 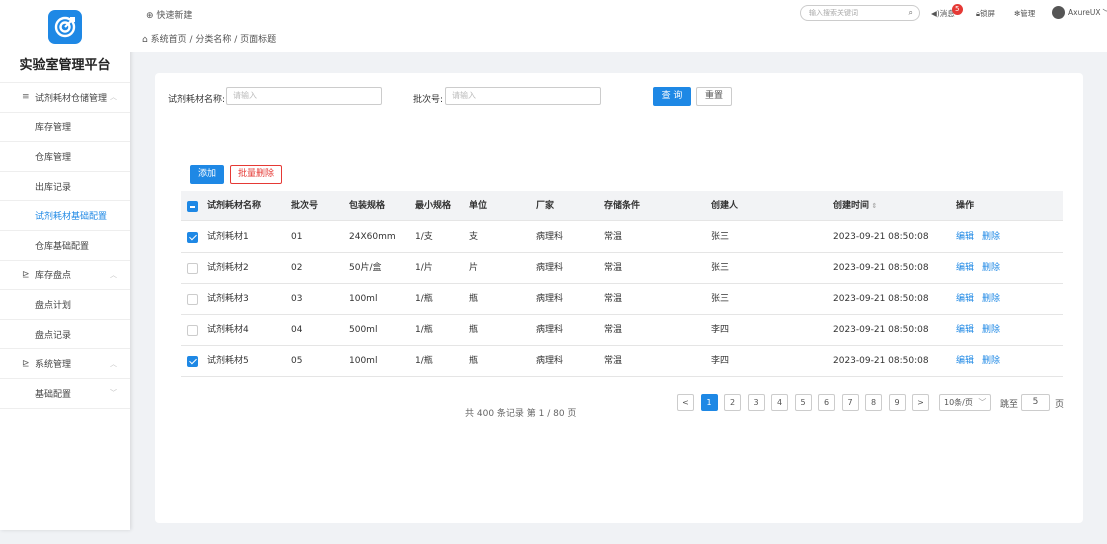 I want to click on column-header: 包装规格, so click(x=367, y=206).